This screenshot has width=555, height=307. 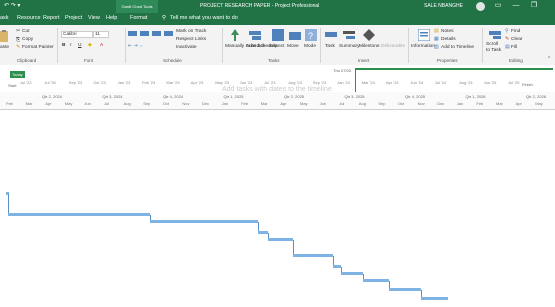 What do you see at coordinates (423, 46) in the screenshot?
I see `information-button: Information` at bounding box center [423, 46].